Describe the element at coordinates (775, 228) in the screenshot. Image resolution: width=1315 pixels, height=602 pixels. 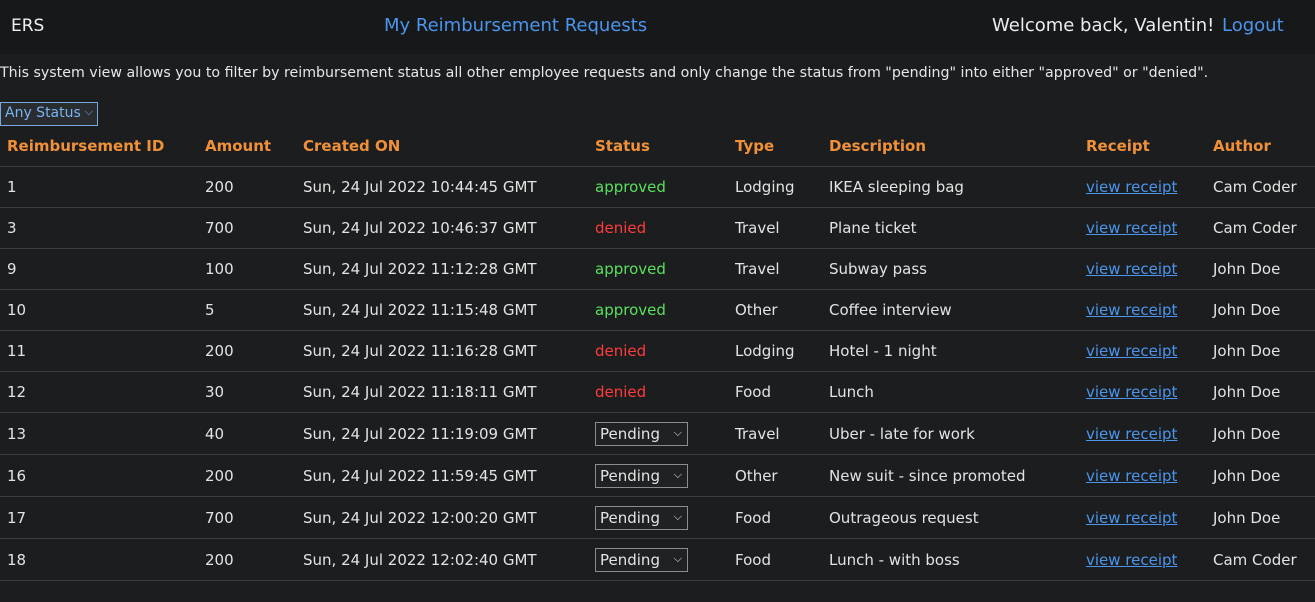
I see `type-cell: Travel` at that location.